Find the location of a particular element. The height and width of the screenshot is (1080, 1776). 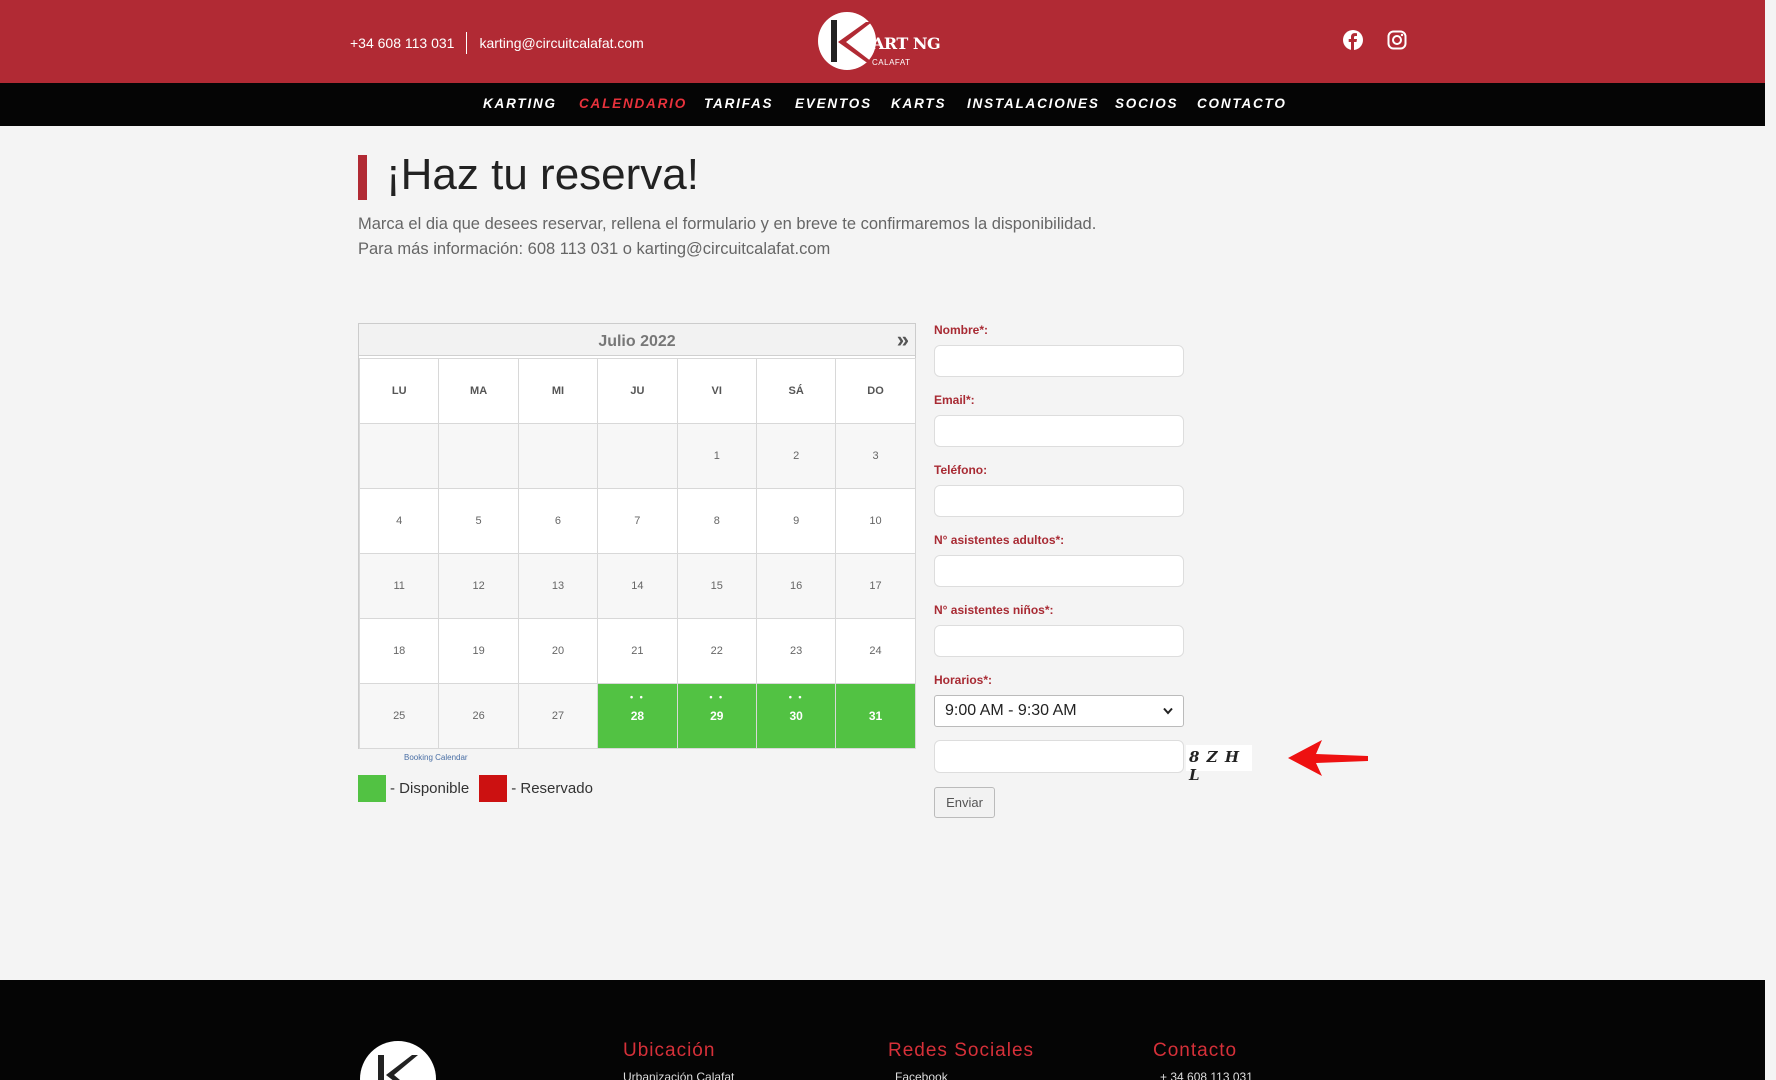

header-divider is located at coordinates (467, 43).